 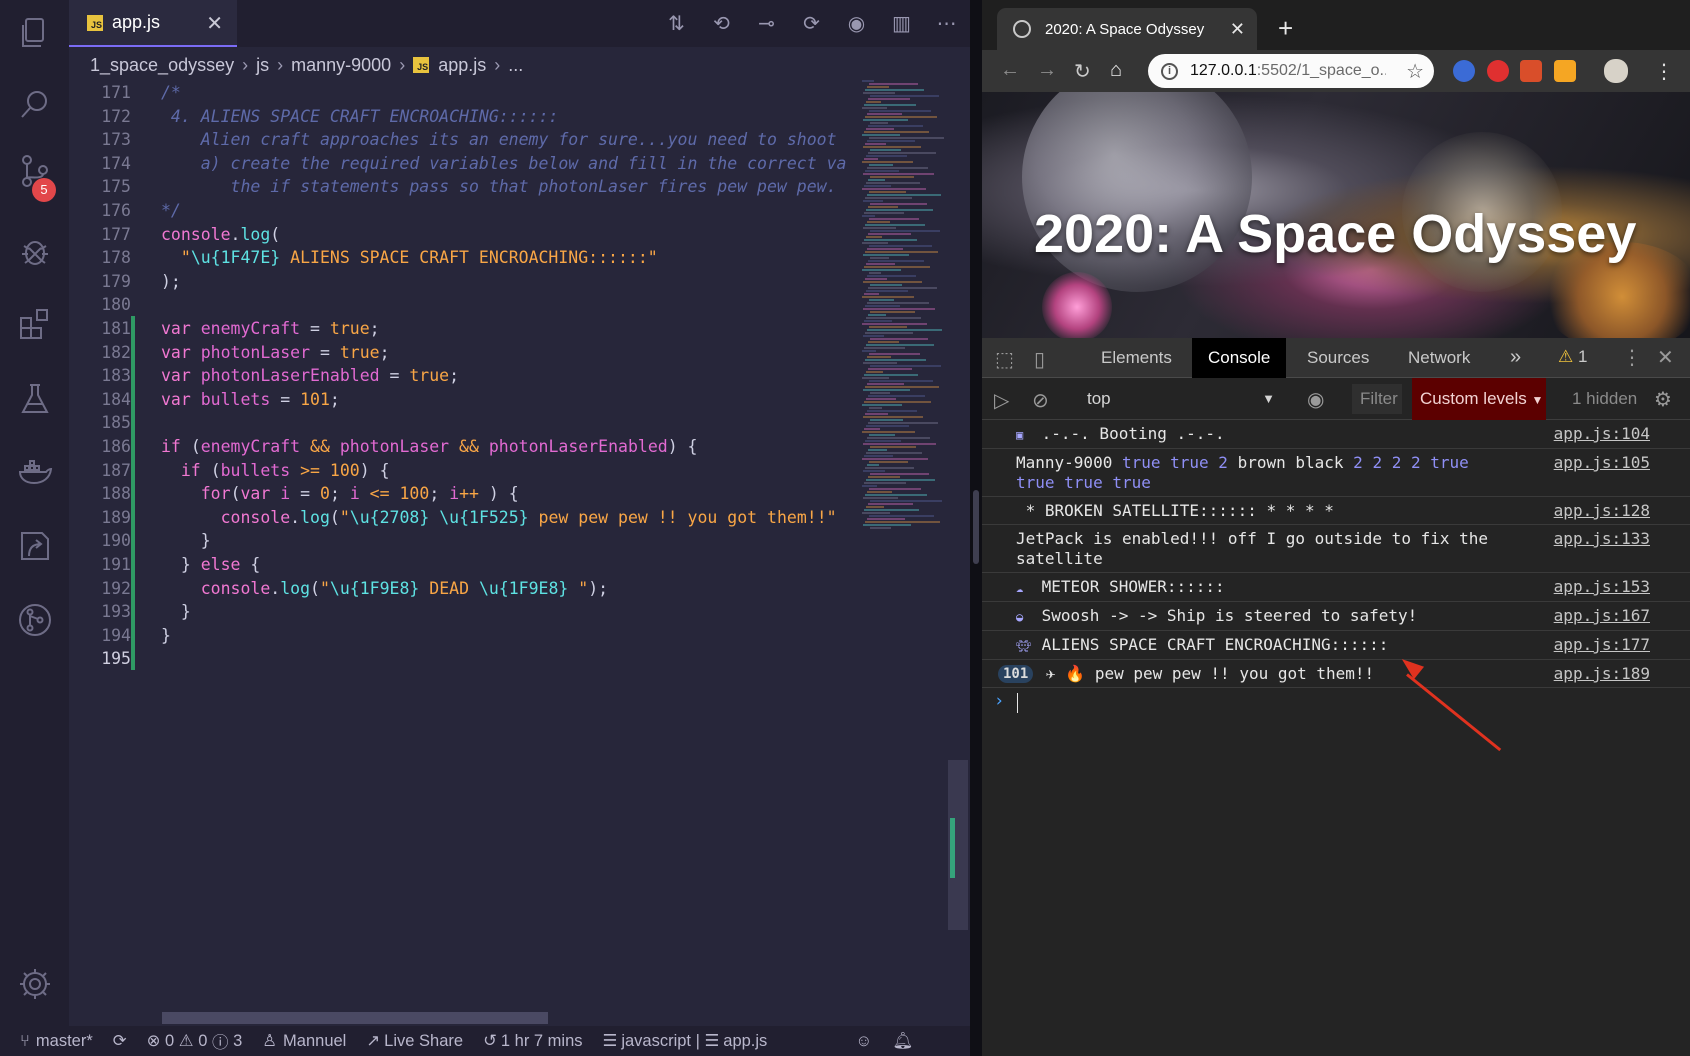 I want to click on browser-tab: 2020: A Space Odyssey ✕, so click(x=1127, y=29).